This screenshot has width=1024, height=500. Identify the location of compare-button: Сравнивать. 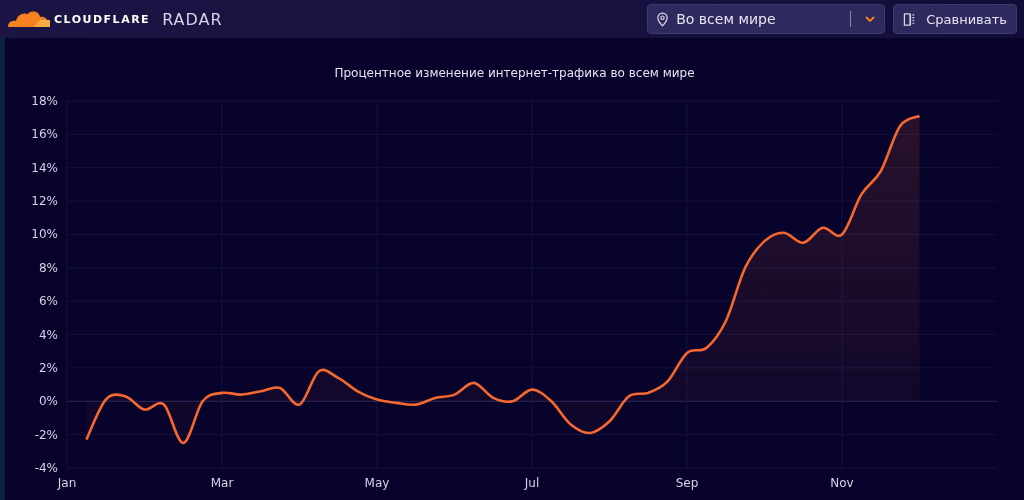
(955, 19).